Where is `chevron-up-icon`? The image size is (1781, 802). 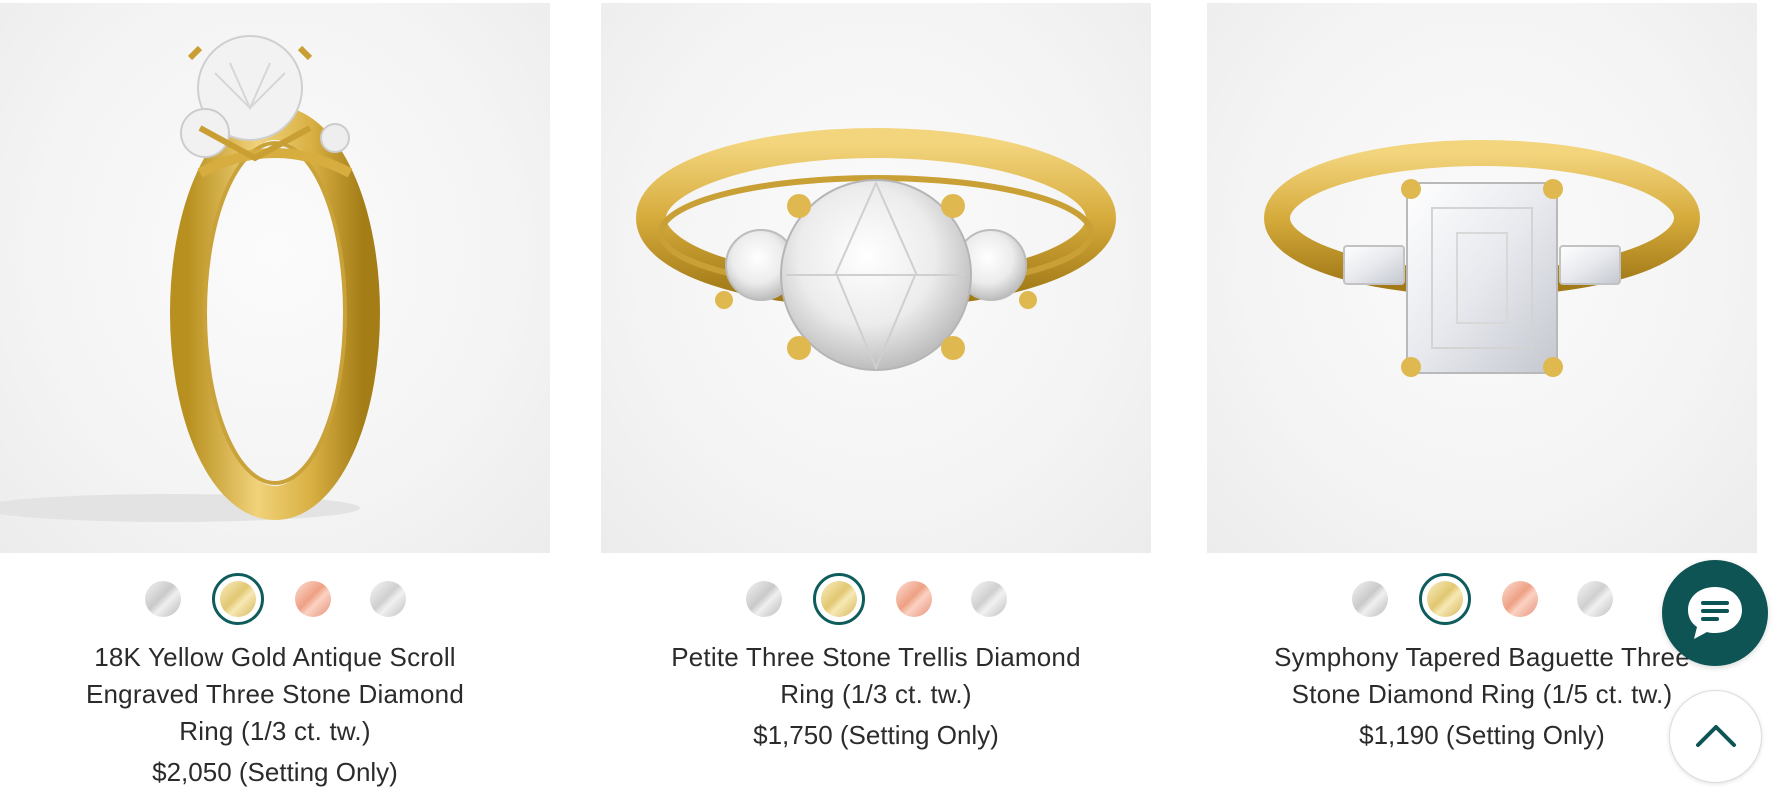
chevron-up-icon is located at coordinates (1716, 736).